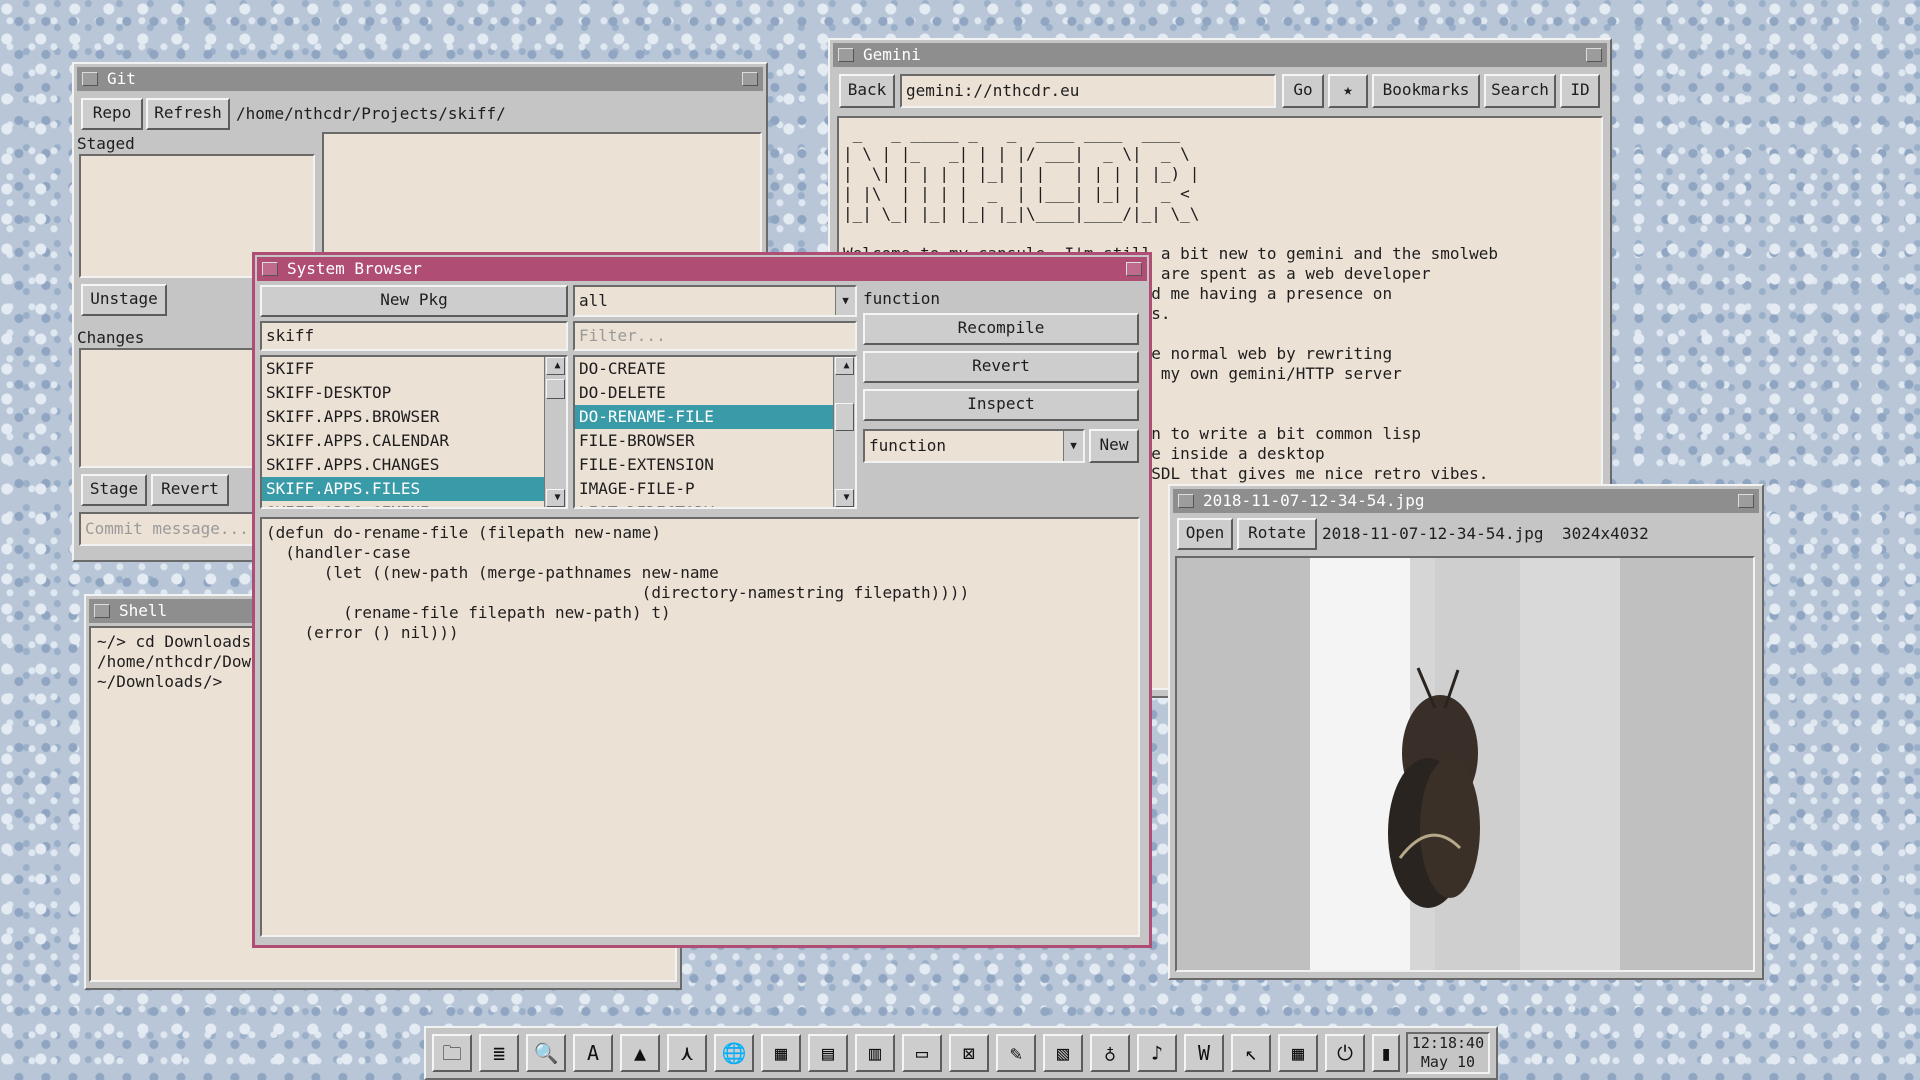 The height and width of the screenshot is (1080, 1920). Describe the element at coordinates (1303, 91) in the screenshot. I see `go-button: Go` at that location.